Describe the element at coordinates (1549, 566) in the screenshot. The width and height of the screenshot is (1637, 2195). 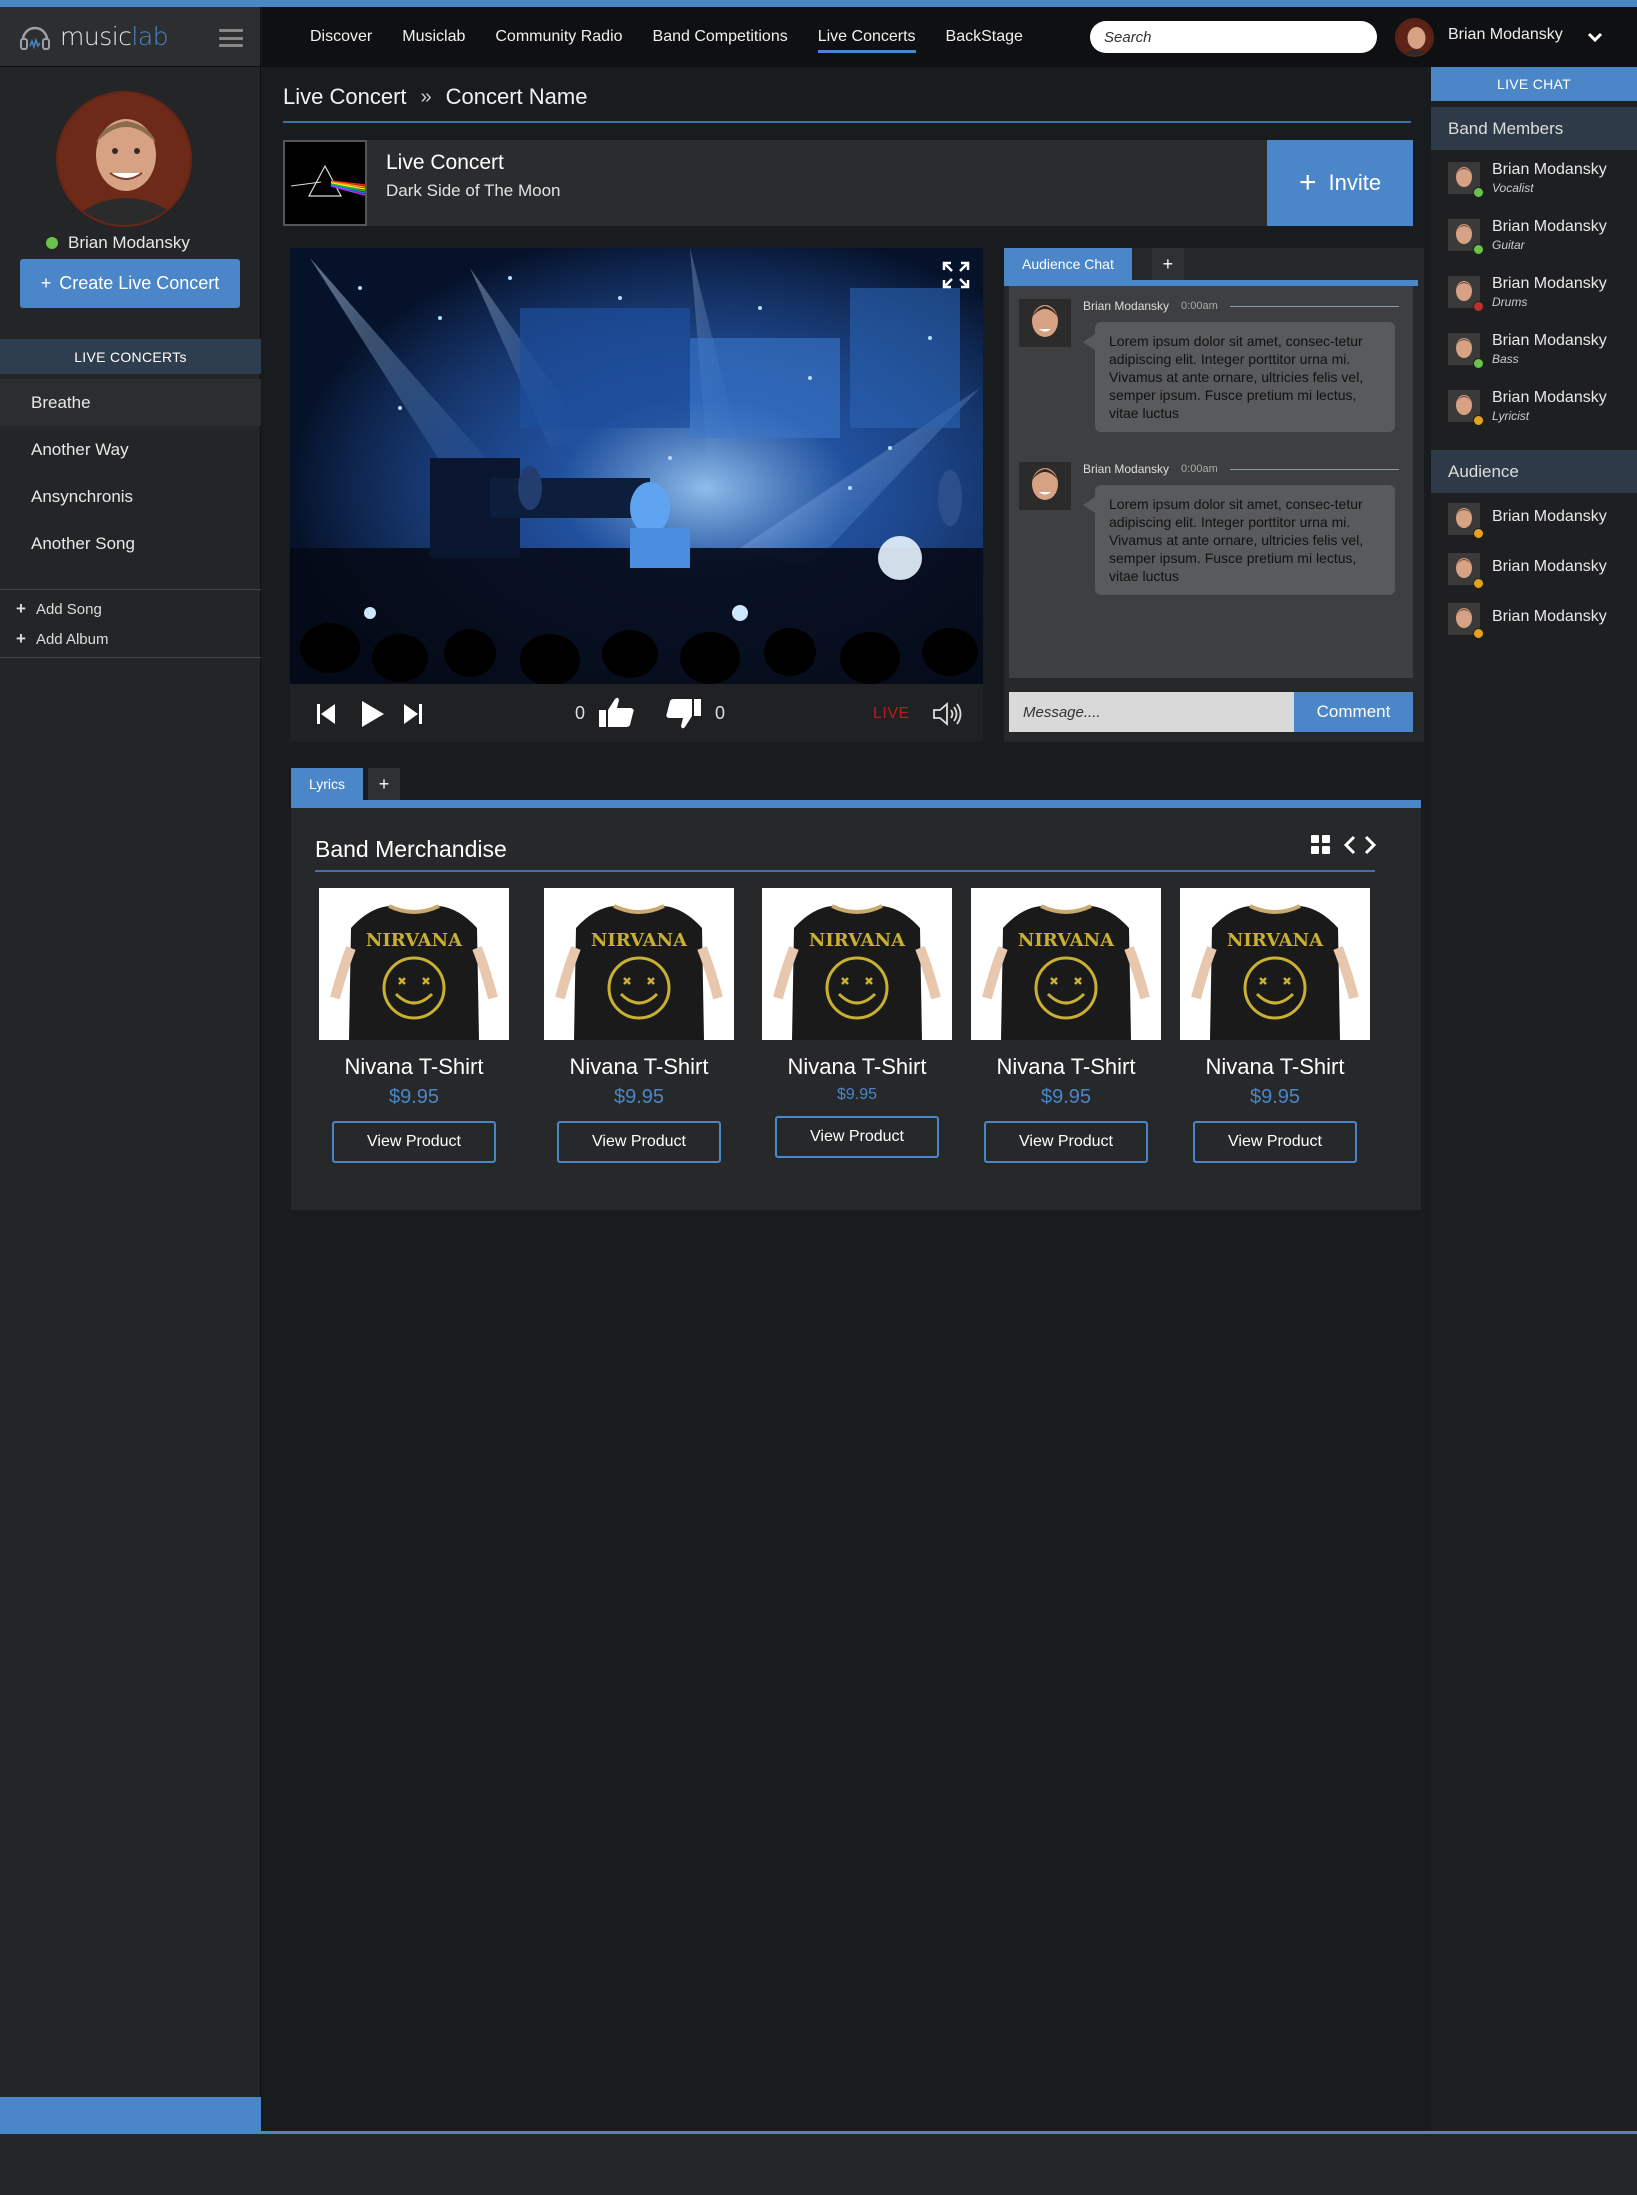
I see `audience-name: Brian Modansky` at that location.